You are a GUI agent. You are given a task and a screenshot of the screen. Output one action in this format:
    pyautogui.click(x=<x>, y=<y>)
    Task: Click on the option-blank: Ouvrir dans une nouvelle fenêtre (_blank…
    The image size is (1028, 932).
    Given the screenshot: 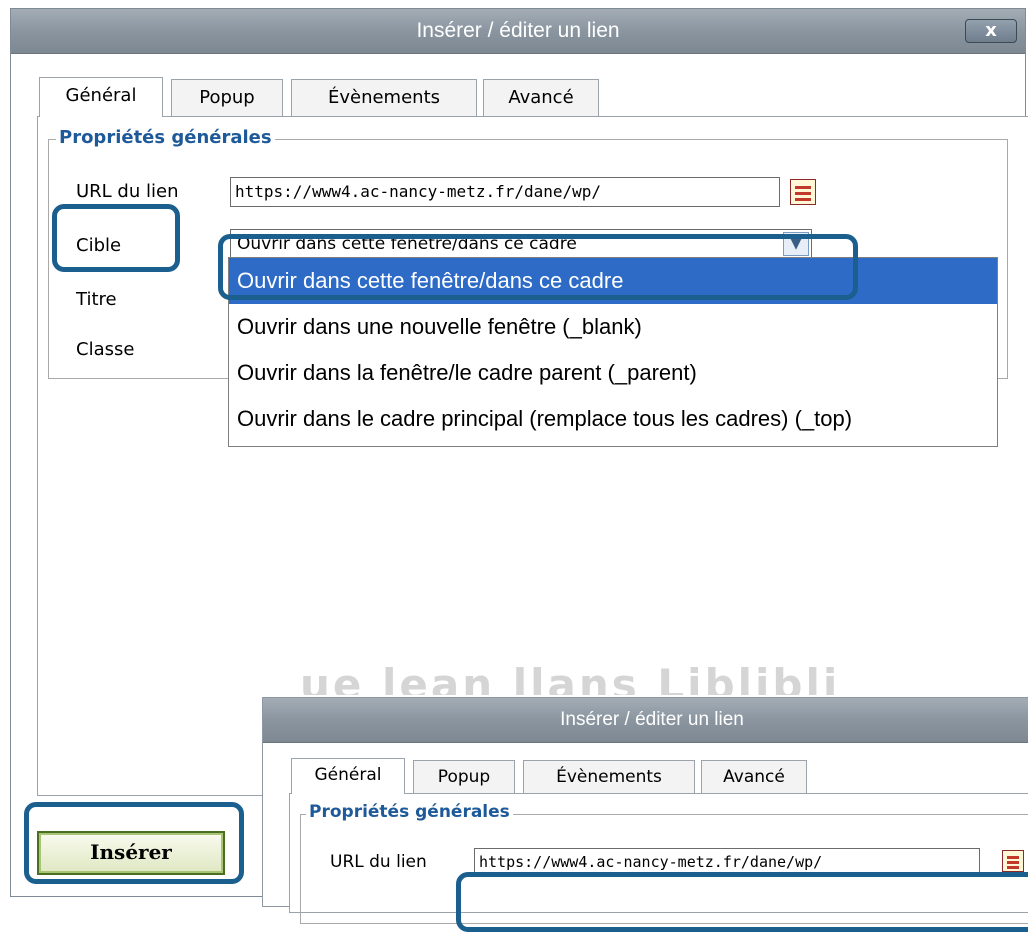 What is the action you would take?
    pyautogui.click(x=613, y=327)
    